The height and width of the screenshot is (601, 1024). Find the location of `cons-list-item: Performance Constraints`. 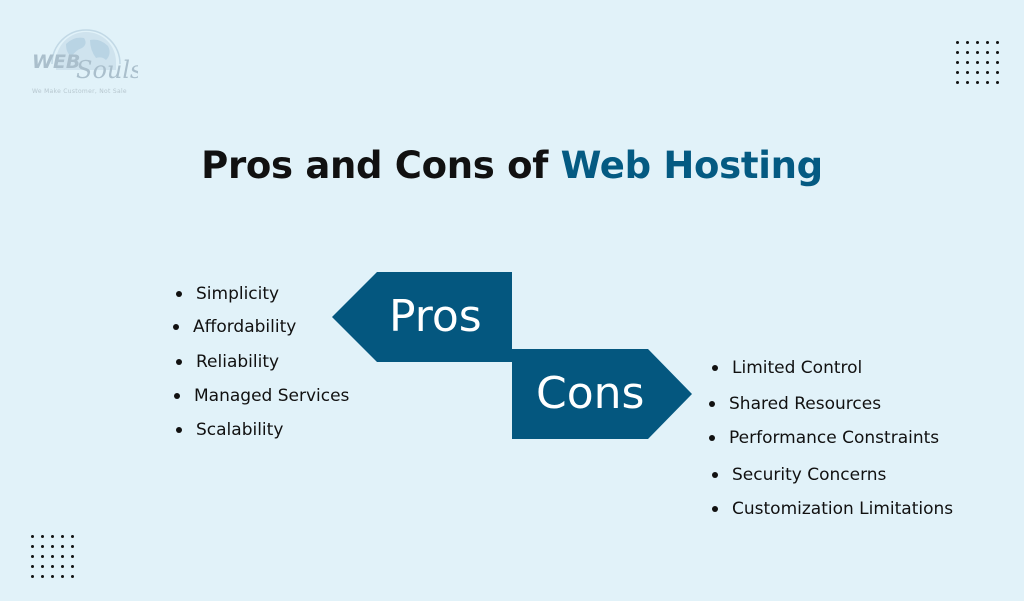

cons-list-item: Performance Constraints is located at coordinates (824, 438).